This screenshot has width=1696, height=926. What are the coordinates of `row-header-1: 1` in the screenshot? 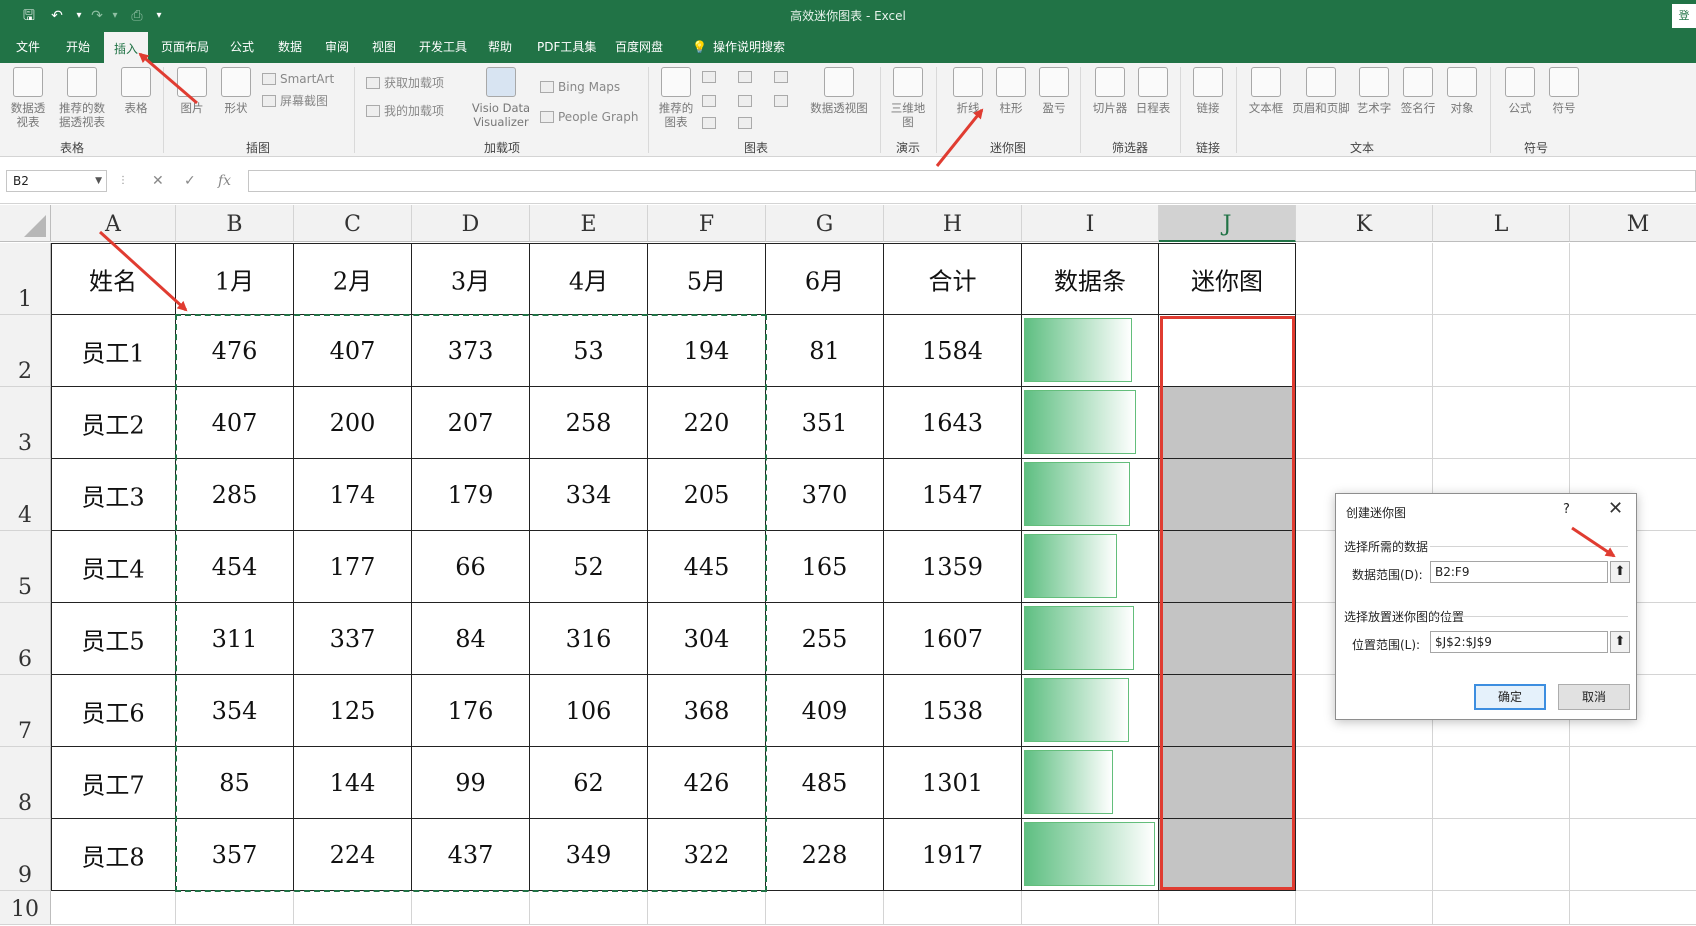 It's located at (25, 279).